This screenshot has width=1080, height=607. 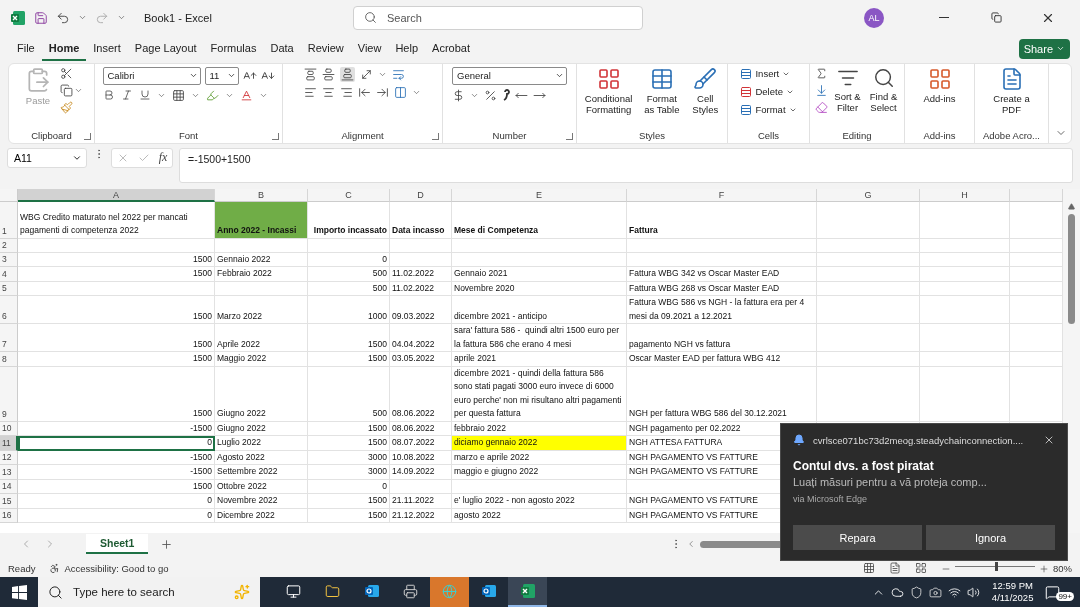 What do you see at coordinates (178, 17) in the screenshot?
I see `document-title: Book1 - Excel` at bounding box center [178, 17].